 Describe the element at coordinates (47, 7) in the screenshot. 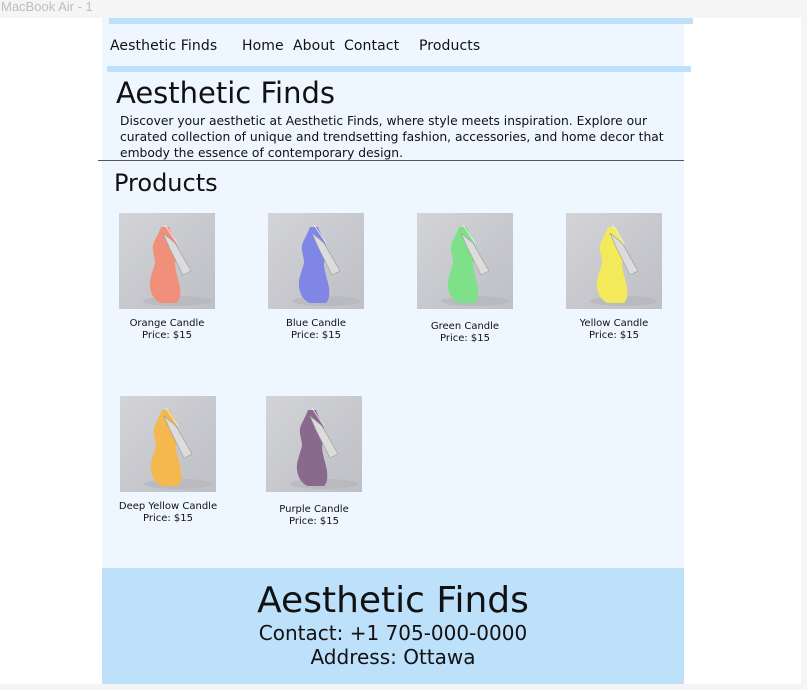

I see `frame-label: MacBook Air - 1` at that location.